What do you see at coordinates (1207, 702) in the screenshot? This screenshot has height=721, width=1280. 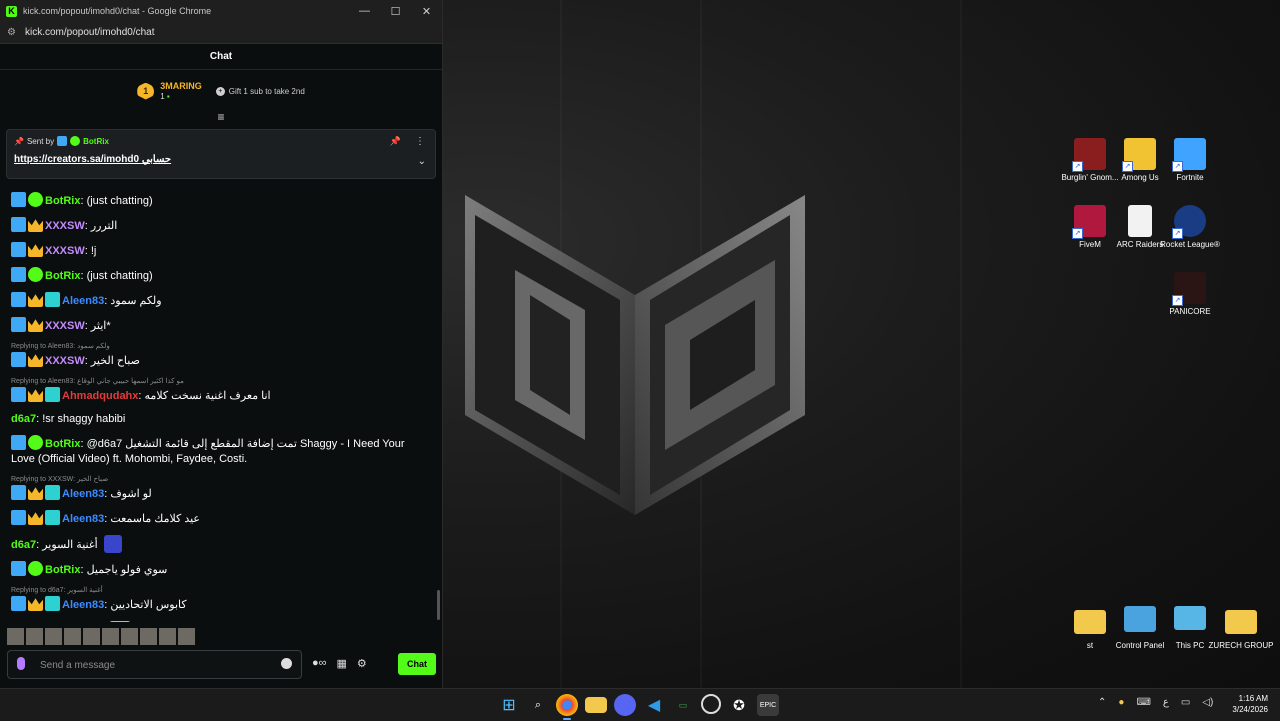 I see `volume-icon: ◁)` at bounding box center [1207, 702].